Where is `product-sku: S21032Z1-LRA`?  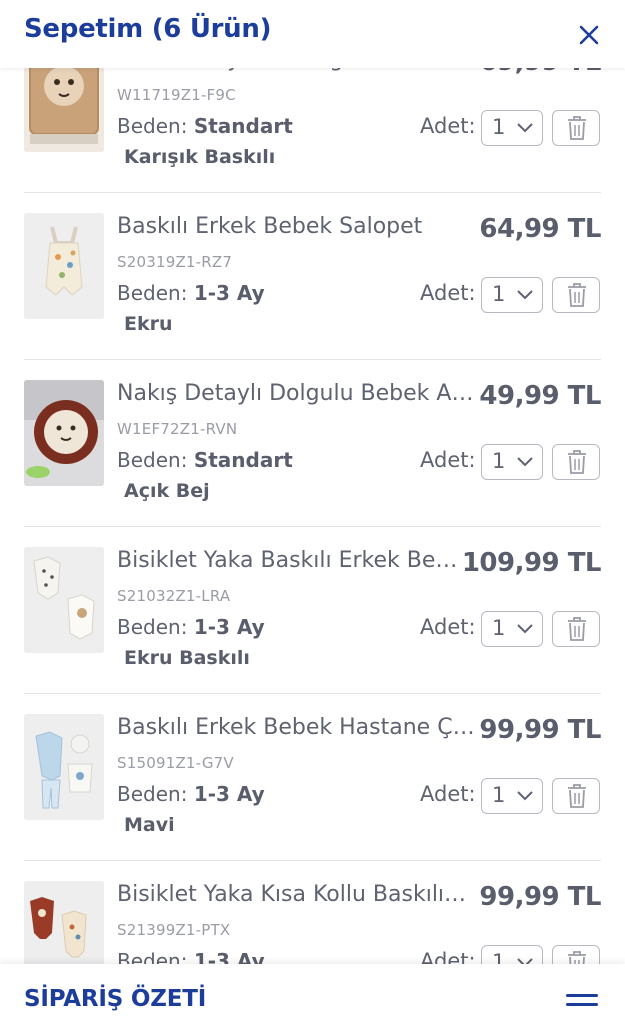 product-sku: S21032Z1-LRA is located at coordinates (174, 596).